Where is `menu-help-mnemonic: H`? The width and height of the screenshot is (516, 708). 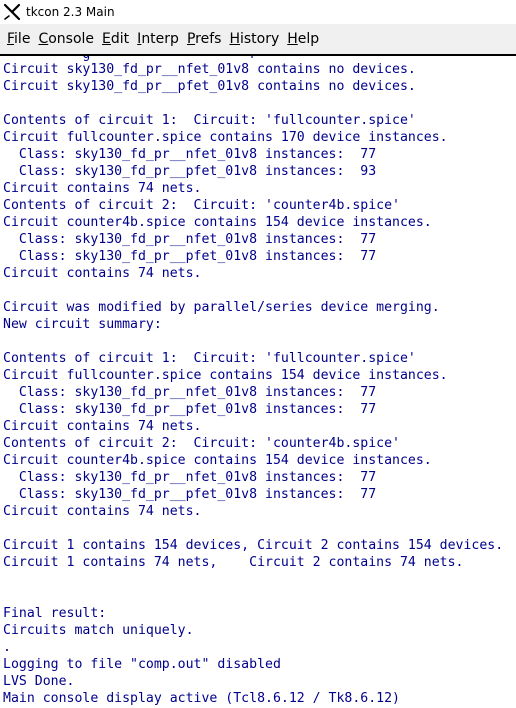 menu-help-mnemonic: H is located at coordinates (292, 39).